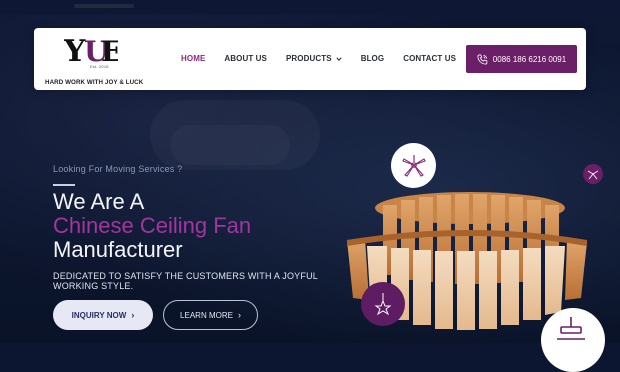 This screenshot has height=372, width=620. What do you see at coordinates (94, 82) in the screenshot?
I see `brand-tagline: HARD WORK WITH JOY & LUCK` at bounding box center [94, 82].